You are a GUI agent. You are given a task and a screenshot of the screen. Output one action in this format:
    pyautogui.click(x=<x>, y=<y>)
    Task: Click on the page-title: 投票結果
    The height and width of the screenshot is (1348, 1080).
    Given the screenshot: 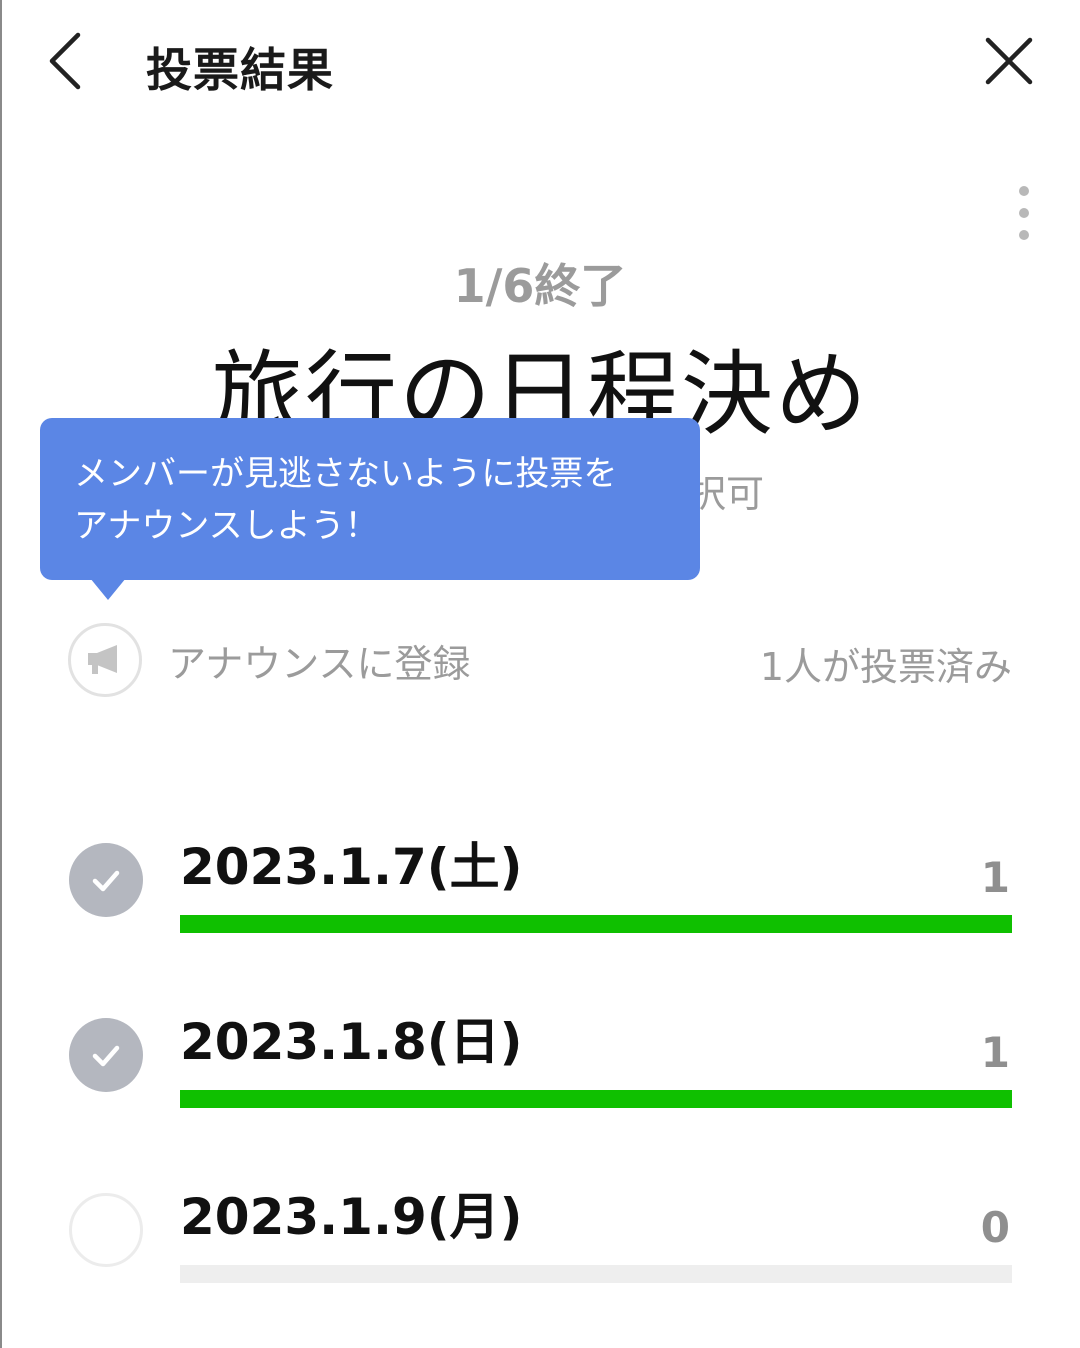 What is the action you would take?
    pyautogui.click(x=240, y=70)
    